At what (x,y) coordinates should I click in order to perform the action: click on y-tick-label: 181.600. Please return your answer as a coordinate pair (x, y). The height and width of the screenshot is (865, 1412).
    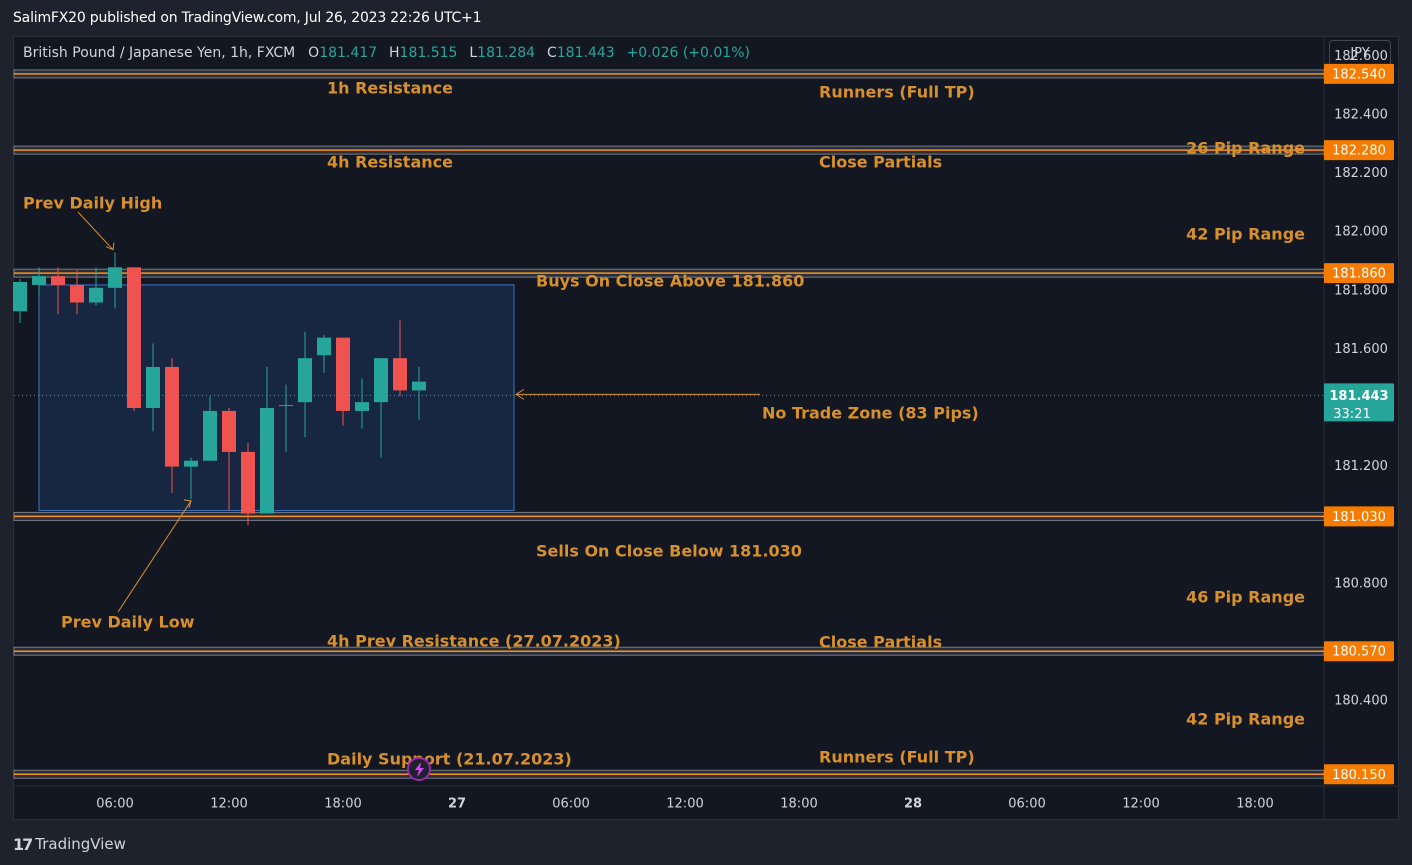
    Looking at the image, I should click on (1361, 349).